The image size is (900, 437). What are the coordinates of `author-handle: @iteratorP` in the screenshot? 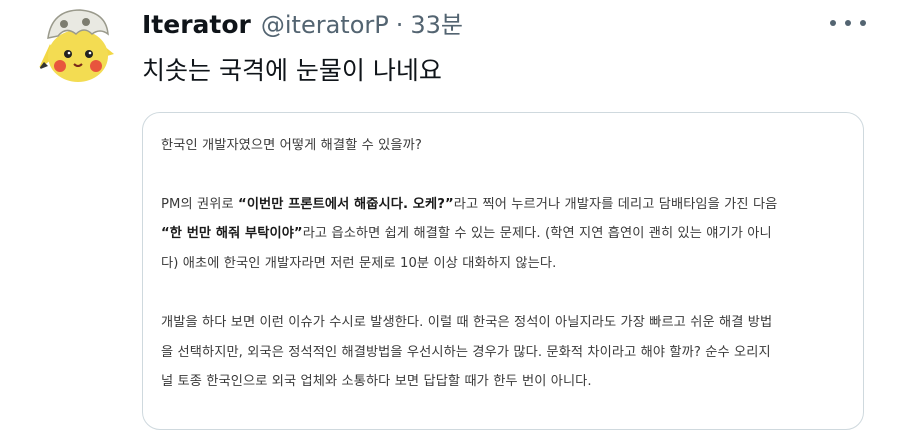 It's located at (325, 25).